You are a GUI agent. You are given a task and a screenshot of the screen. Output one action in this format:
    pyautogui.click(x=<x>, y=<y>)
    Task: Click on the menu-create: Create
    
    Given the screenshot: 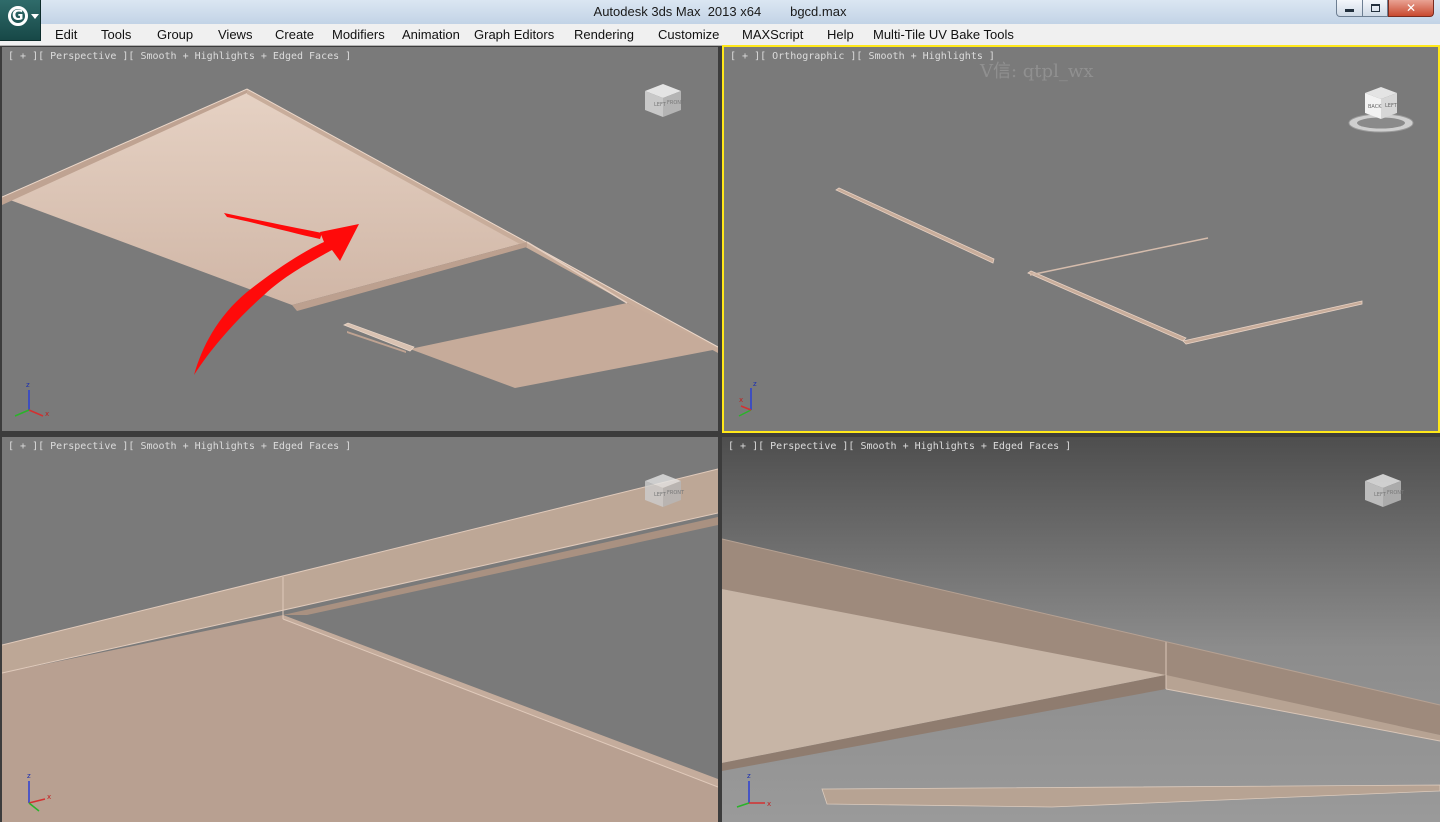 What is the action you would take?
    pyautogui.click(x=294, y=34)
    